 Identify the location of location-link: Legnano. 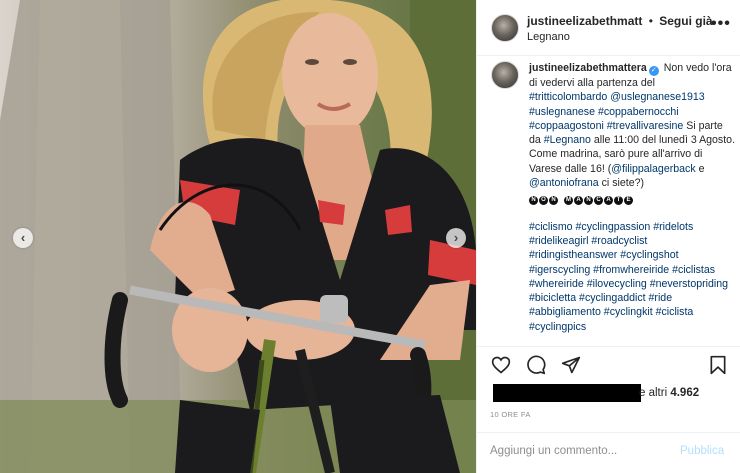
(548, 37).